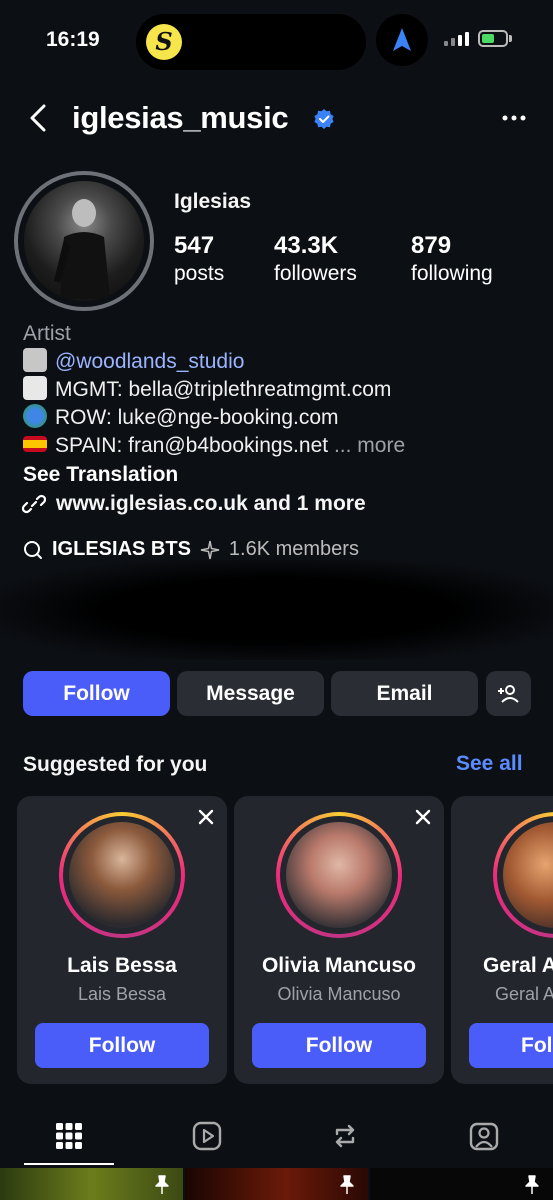 The height and width of the screenshot is (1200, 553). What do you see at coordinates (489, 764) in the screenshot?
I see `see-all-link: See all` at bounding box center [489, 764].